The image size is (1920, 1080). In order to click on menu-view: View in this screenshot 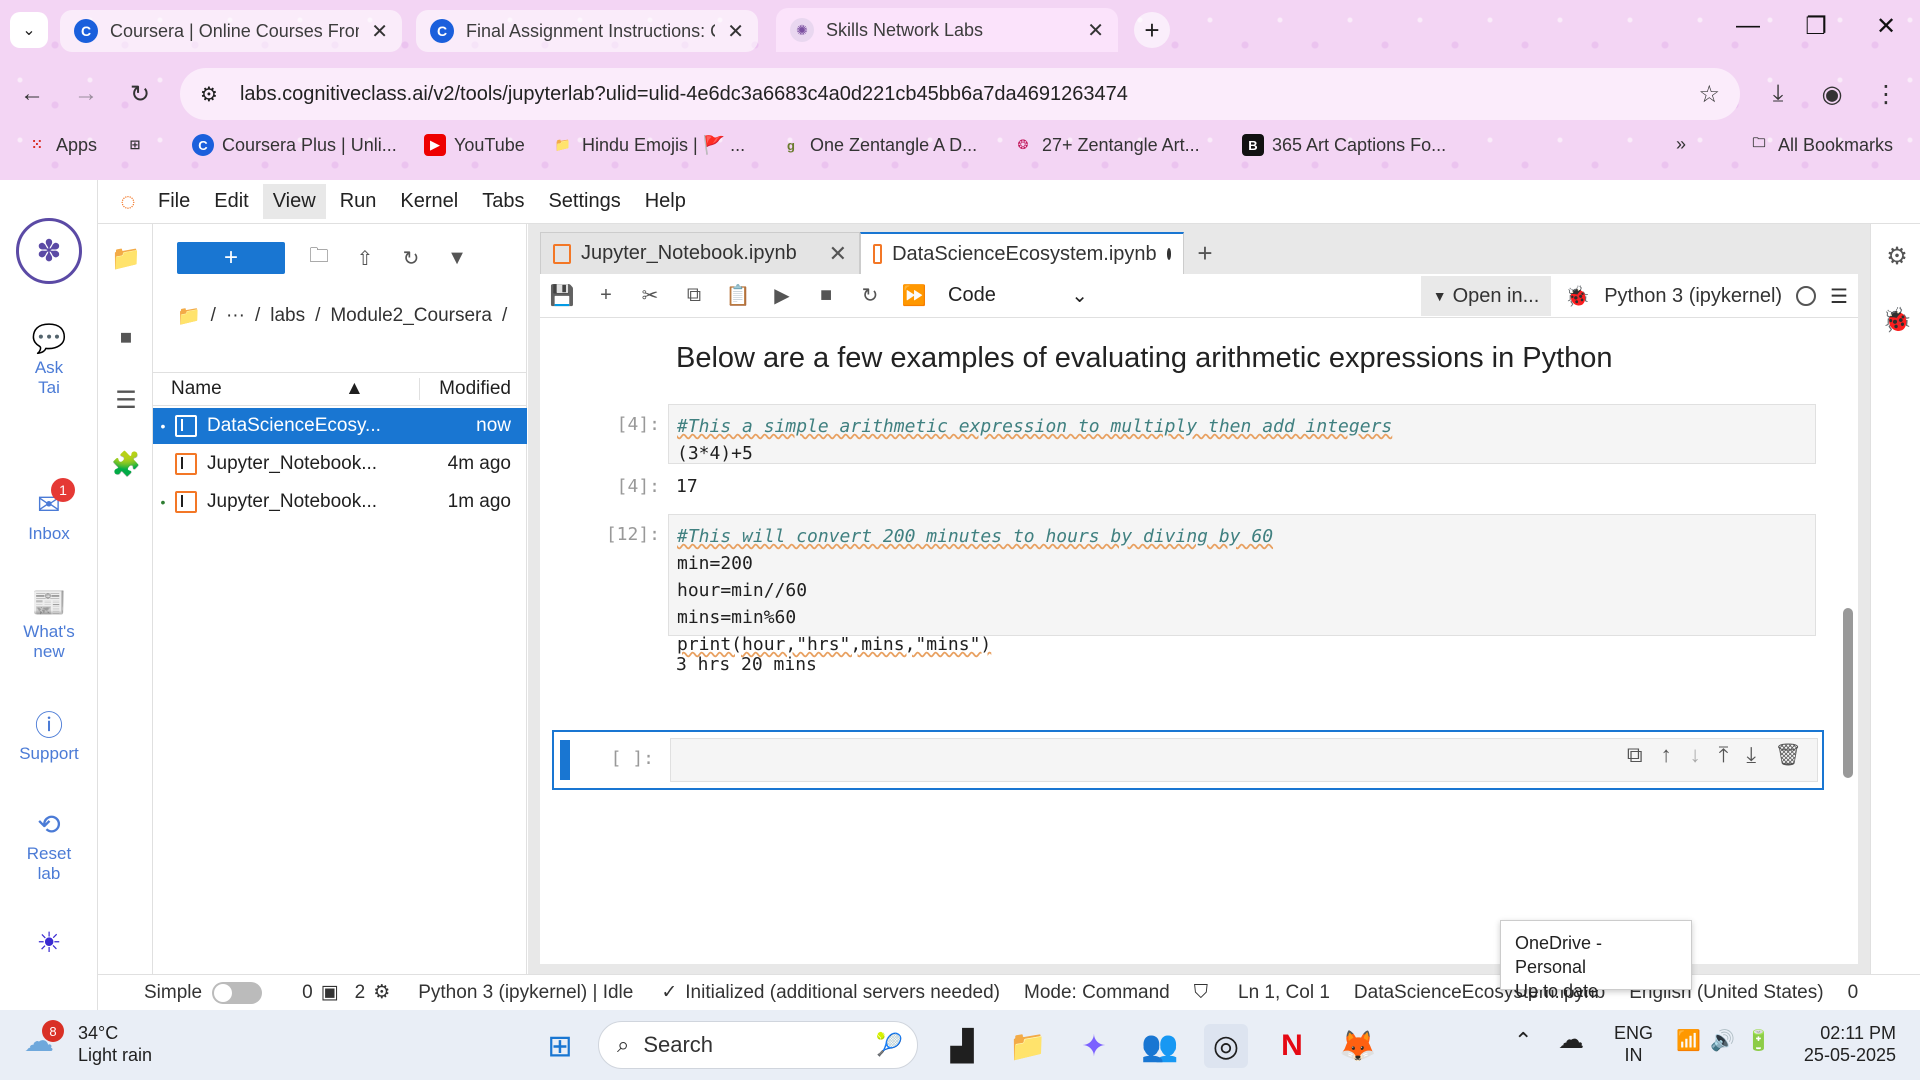, I will do `click(294, 201)`.